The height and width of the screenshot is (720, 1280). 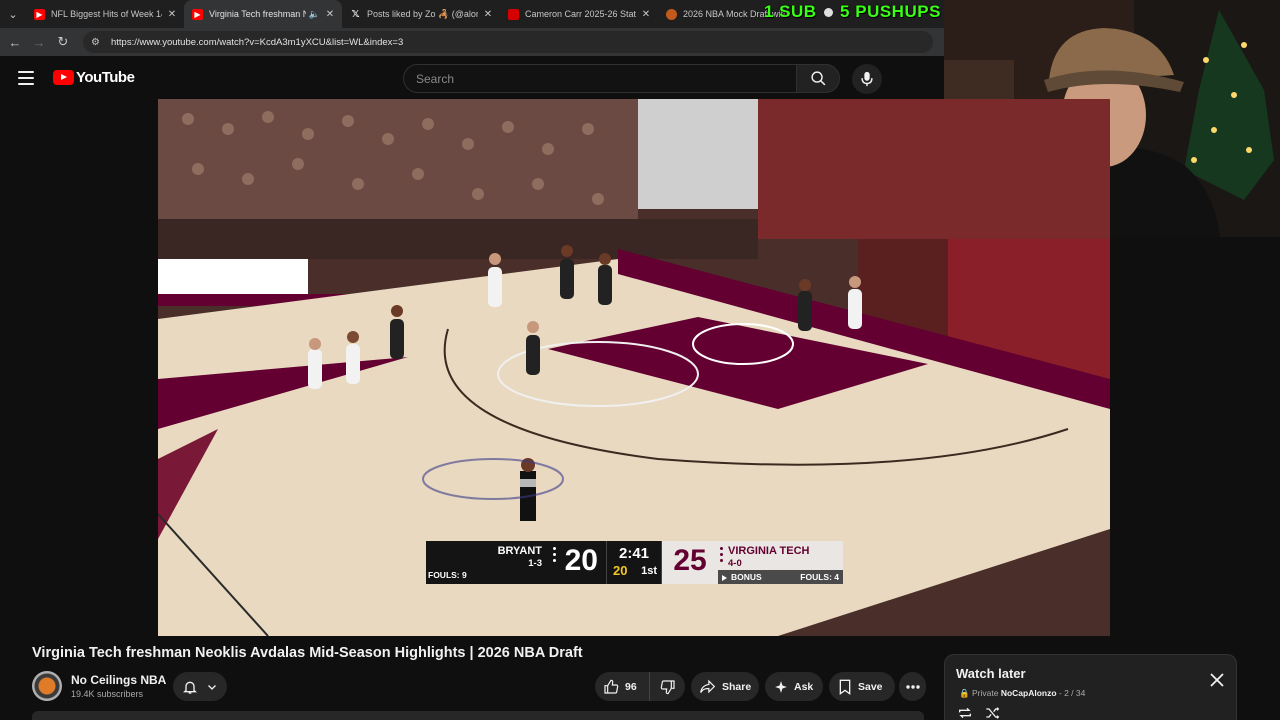 I want to click on home-team-name: VIRGINIA TECH, so click(x=769, y=551).